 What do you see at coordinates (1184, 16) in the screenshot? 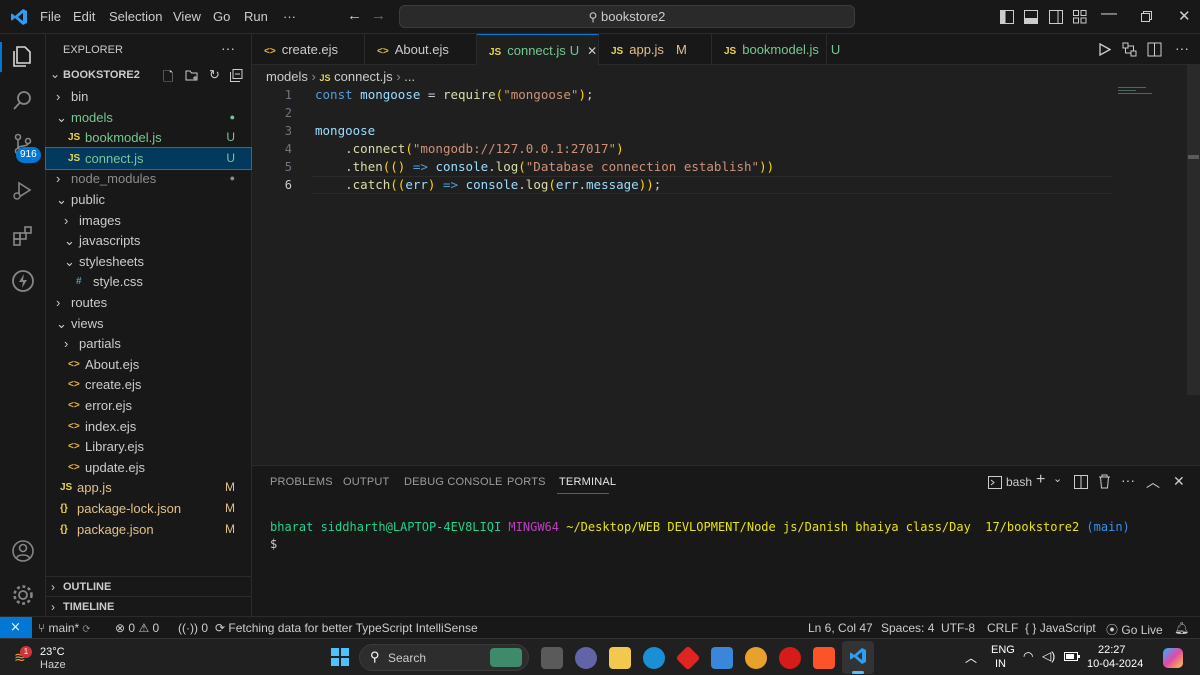
I see `close-window-icon: ✕` at bounding box center [1184, 16].